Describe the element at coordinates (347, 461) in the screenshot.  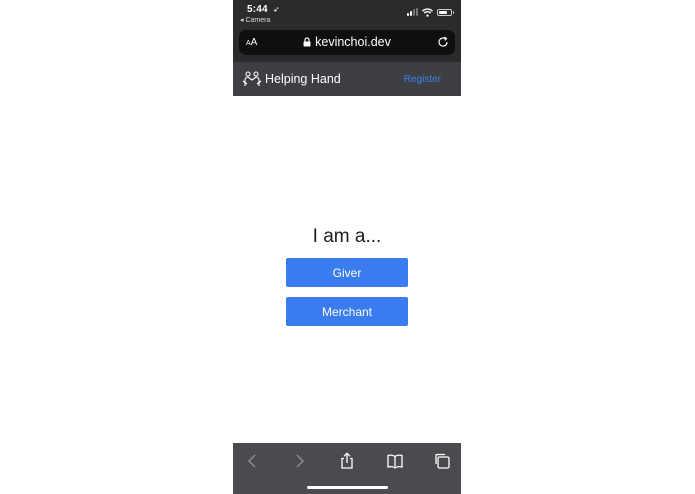
I see `share-icon` at that location.